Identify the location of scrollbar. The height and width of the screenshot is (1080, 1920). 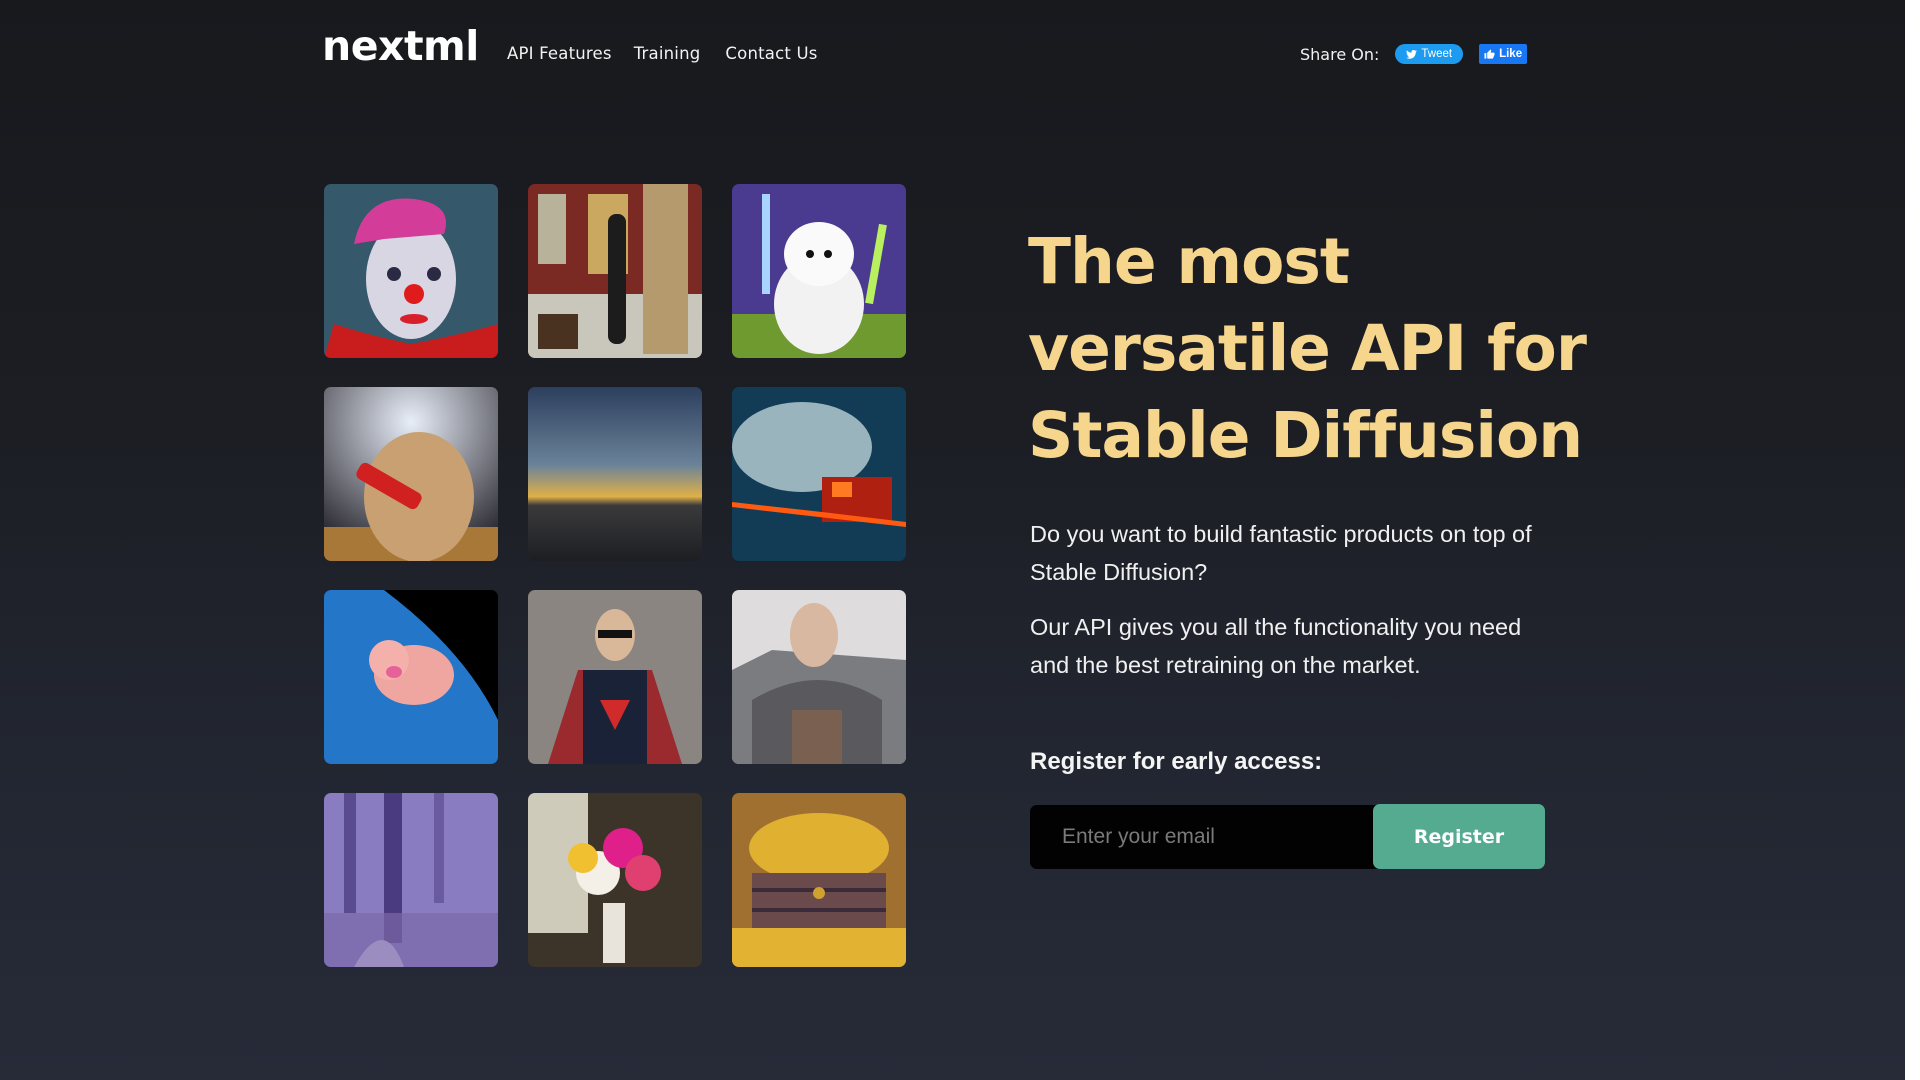
(1912, 540).